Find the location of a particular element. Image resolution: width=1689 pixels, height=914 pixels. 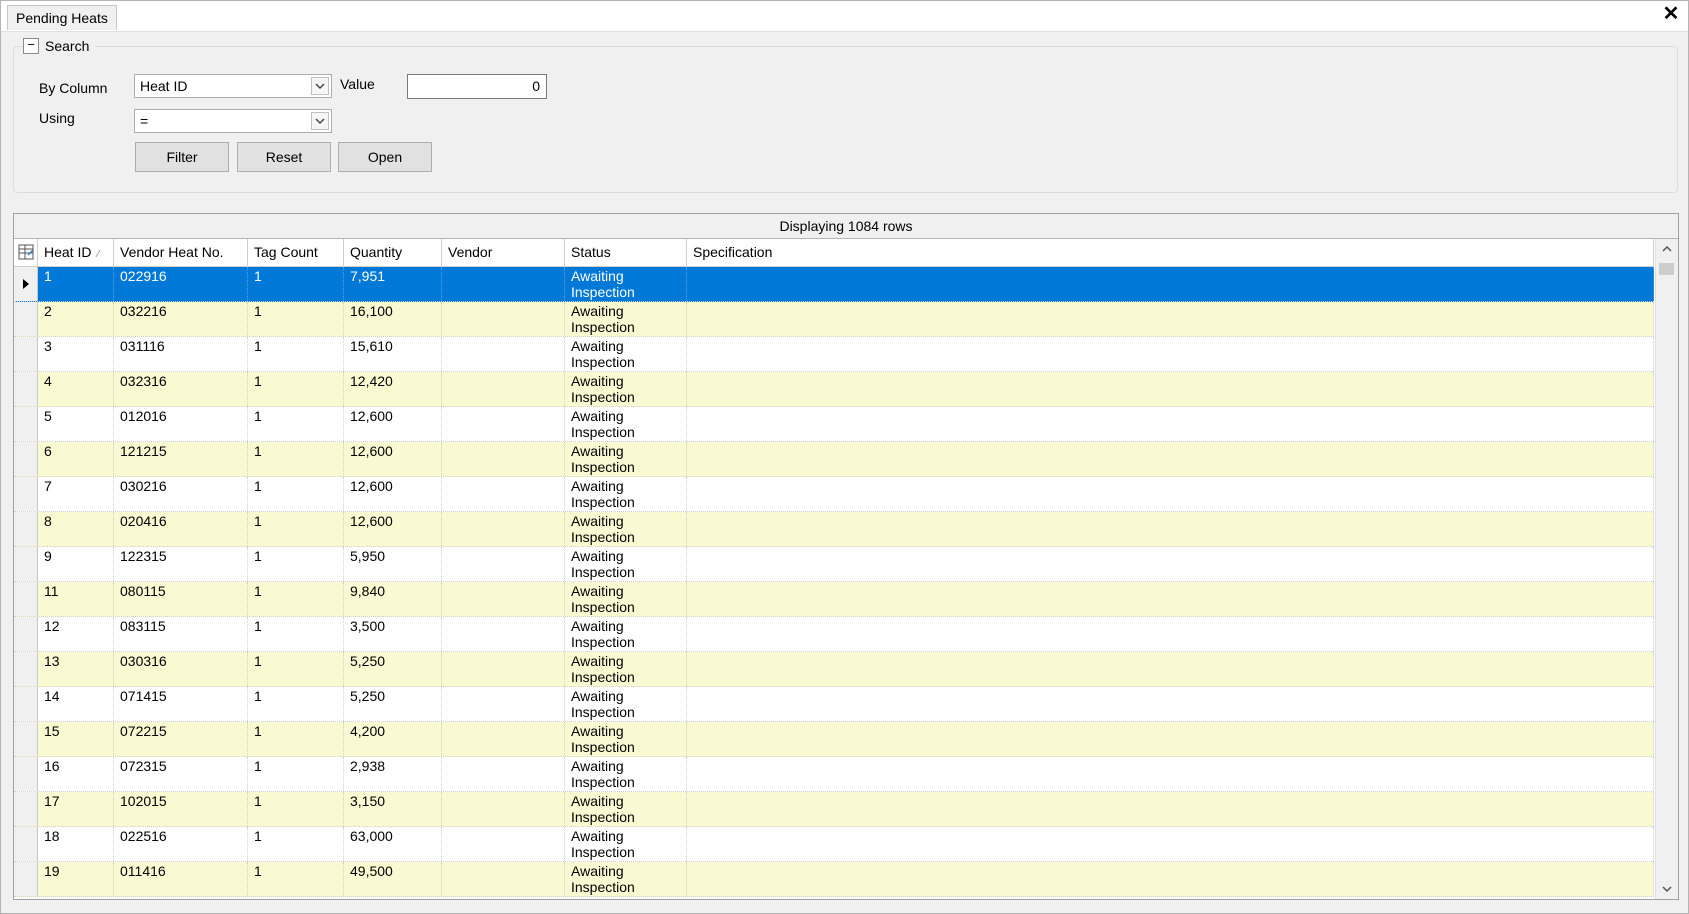

cell-vendor-heat-no: 032316 is located at coordinates (181, 389).